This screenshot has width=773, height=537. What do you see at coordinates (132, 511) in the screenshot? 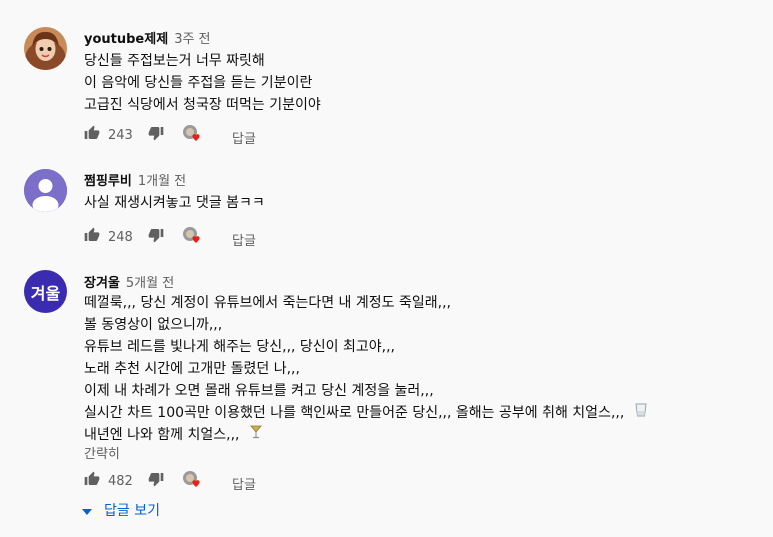
I see `view-replies-label: 답글 보기` at bounding box center [132, 511].